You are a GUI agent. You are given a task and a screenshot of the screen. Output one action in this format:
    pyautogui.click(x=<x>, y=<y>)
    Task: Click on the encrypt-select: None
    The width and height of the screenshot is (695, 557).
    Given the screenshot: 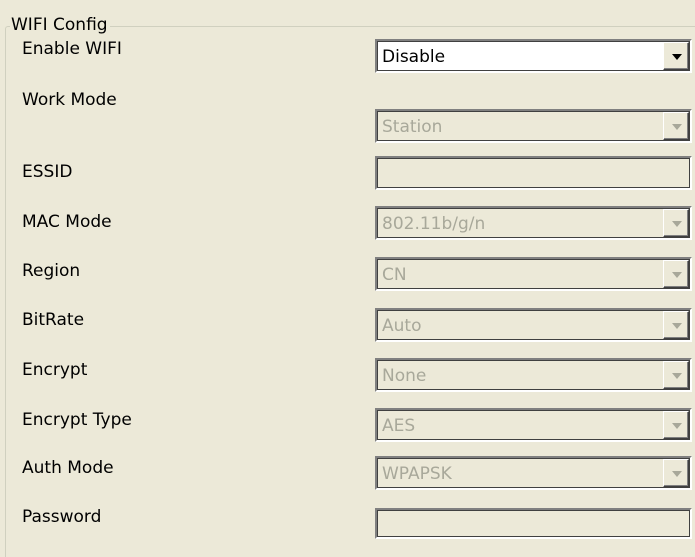 What is the action you would take?
    pyautogui.click(x=533, y=375)
    